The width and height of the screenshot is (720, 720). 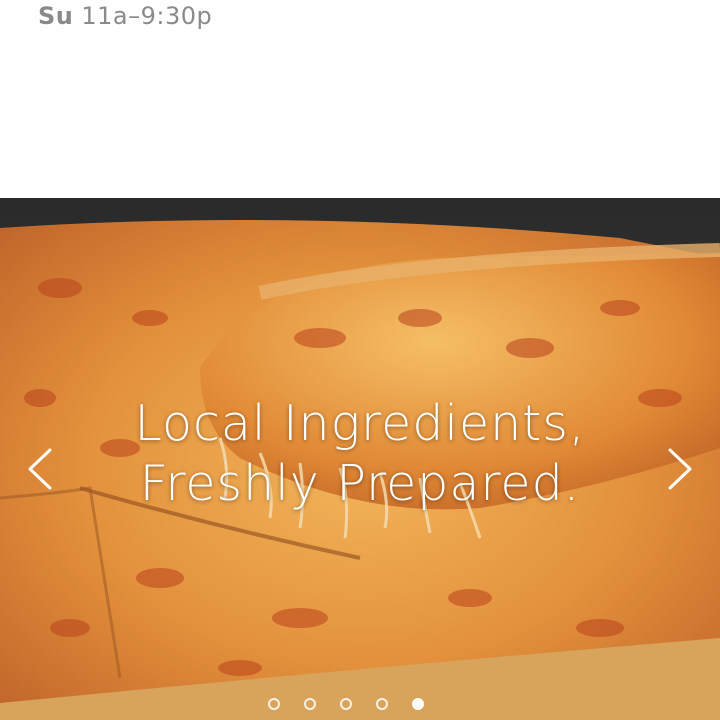 I want to click on slider-dots, so click(x=346, y=704).